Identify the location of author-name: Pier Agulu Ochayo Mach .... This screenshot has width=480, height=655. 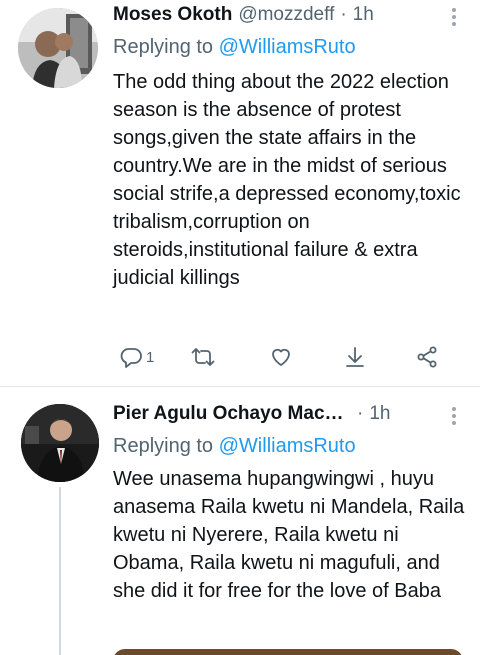
(229, 414).